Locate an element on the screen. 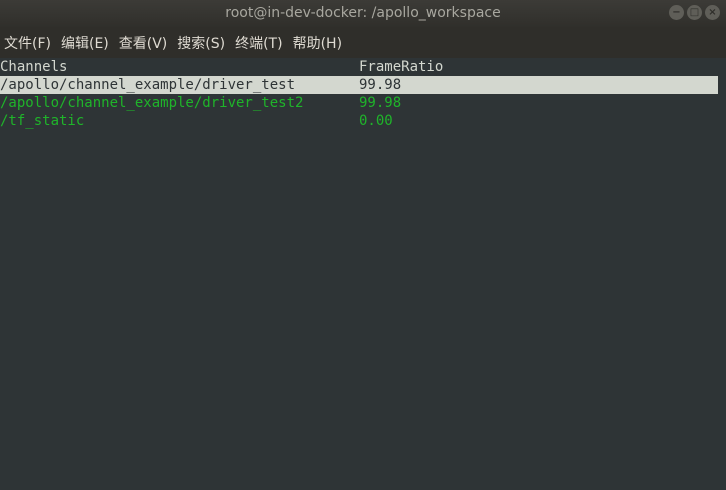 The height and width of the screenshot is (490, 726). maximize-button: □ is located at coordinates (694, 12).